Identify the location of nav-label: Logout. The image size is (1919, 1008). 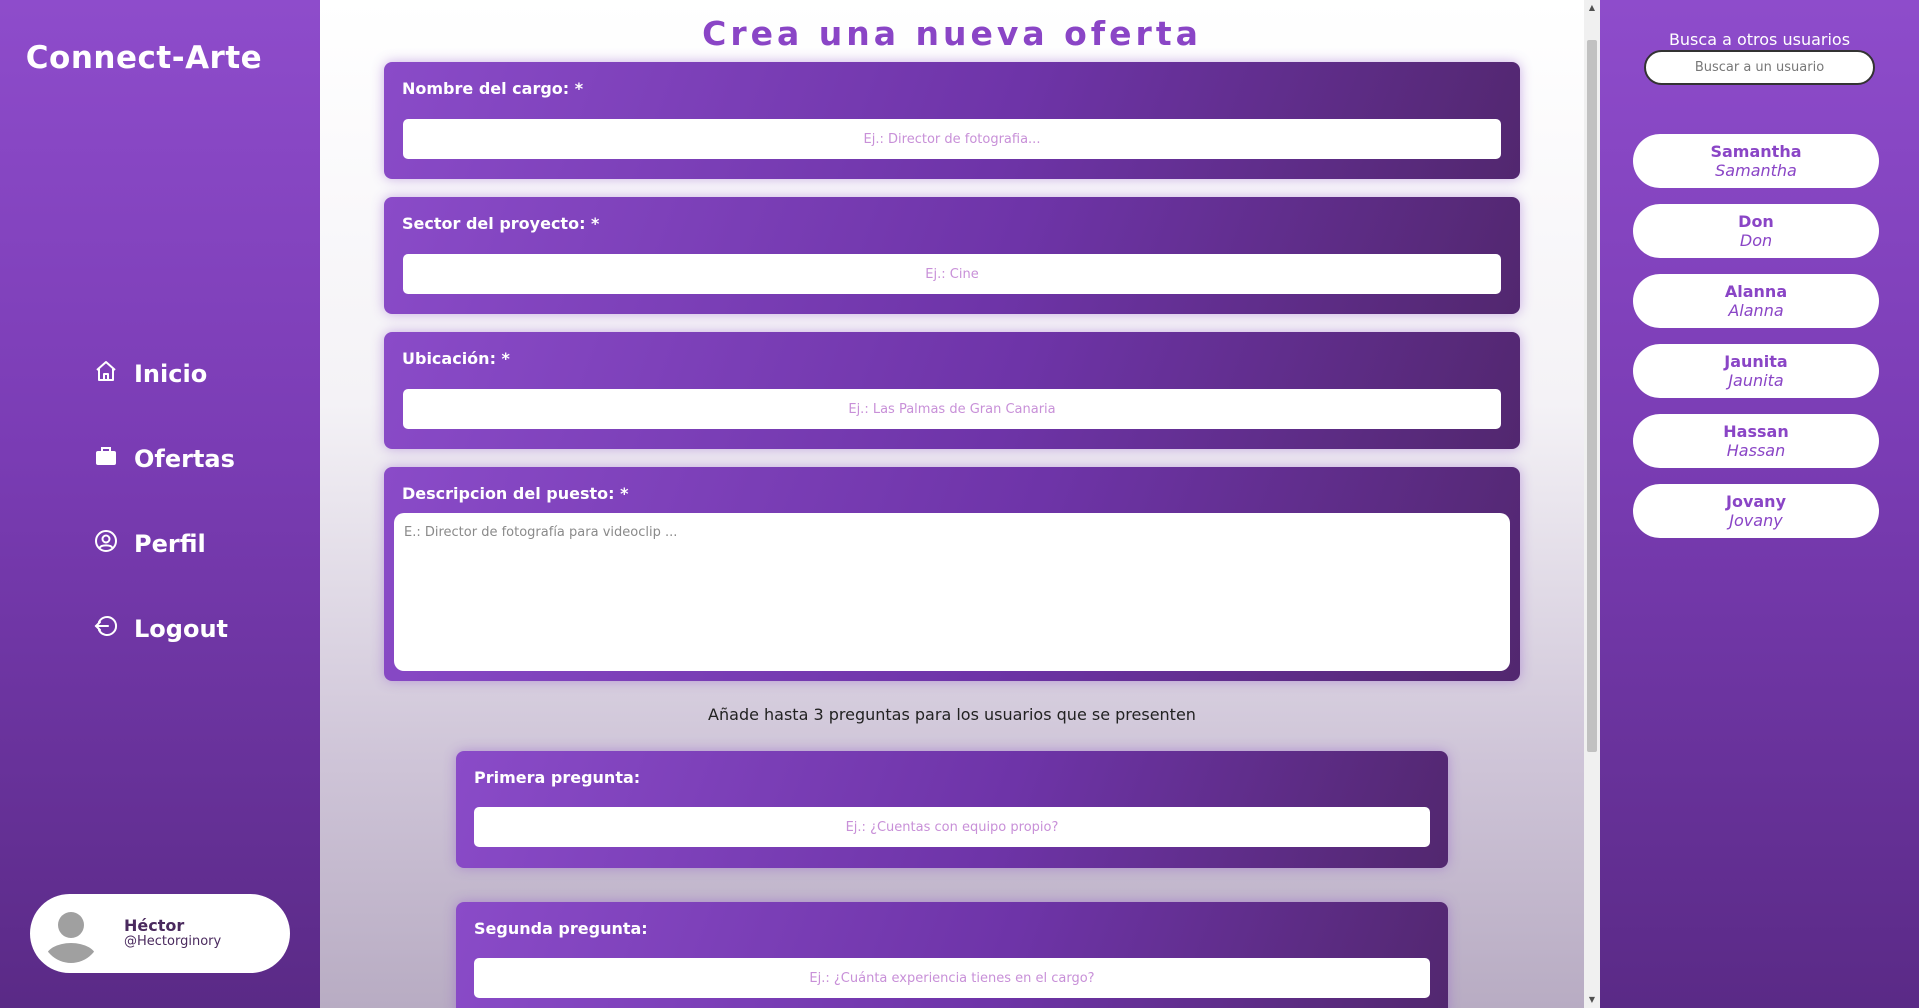
(181, 629).